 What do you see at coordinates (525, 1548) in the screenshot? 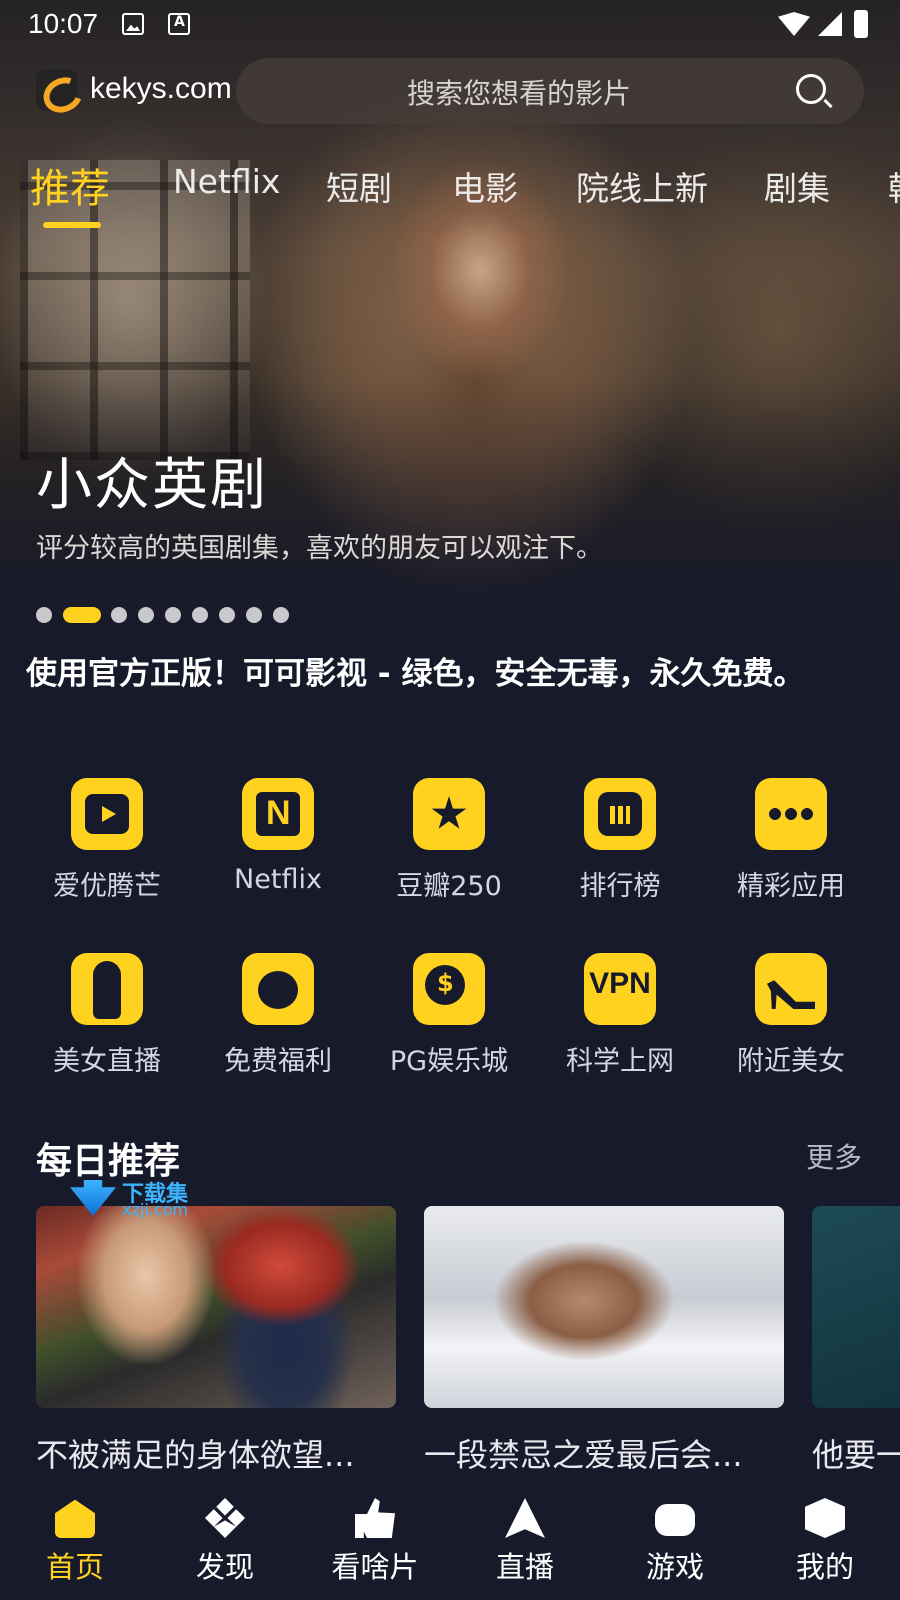
I see `nav-live: 直播` at bounding box center [525, 1548].